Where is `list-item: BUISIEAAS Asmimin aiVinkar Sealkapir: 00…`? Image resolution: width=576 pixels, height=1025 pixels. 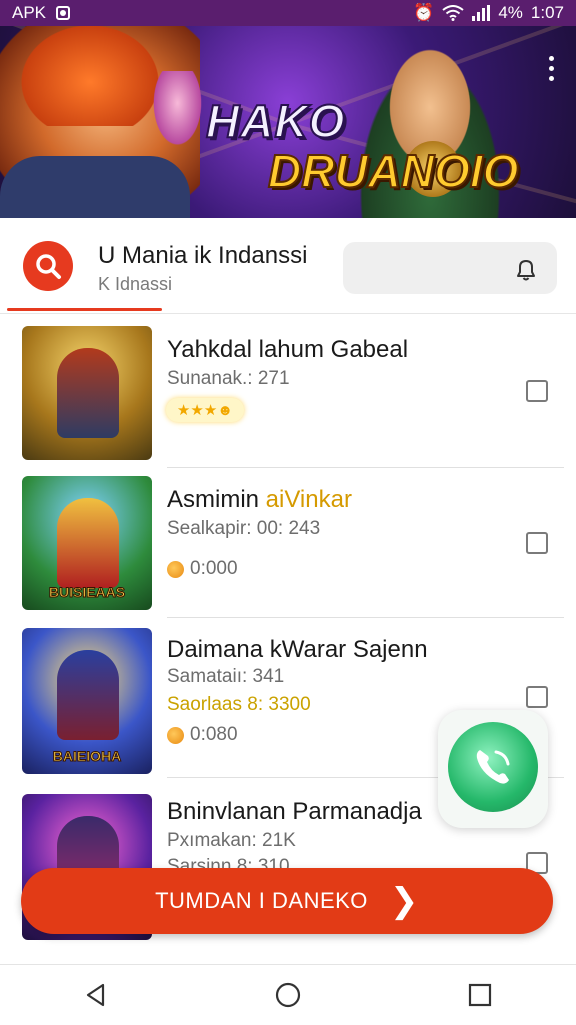 list-item: BUISIEAAS Asmimin aiVinkar Sealkapir: 00… is located at coordinates (288, 543).